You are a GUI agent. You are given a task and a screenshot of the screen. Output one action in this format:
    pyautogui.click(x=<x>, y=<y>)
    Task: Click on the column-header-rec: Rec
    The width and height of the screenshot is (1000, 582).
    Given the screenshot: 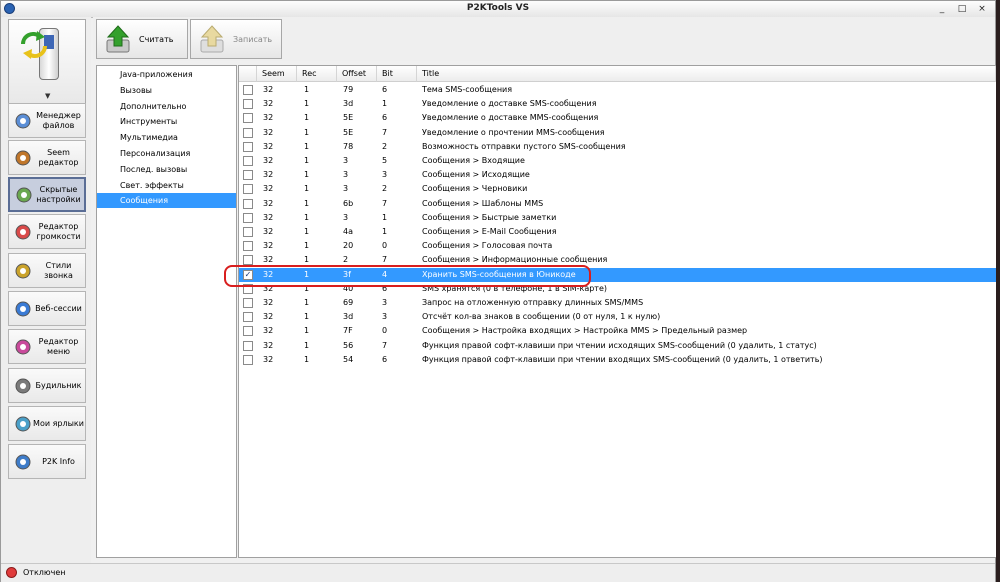 What is the action you would take?
    pyautogui.click(x=317, y=74)
    